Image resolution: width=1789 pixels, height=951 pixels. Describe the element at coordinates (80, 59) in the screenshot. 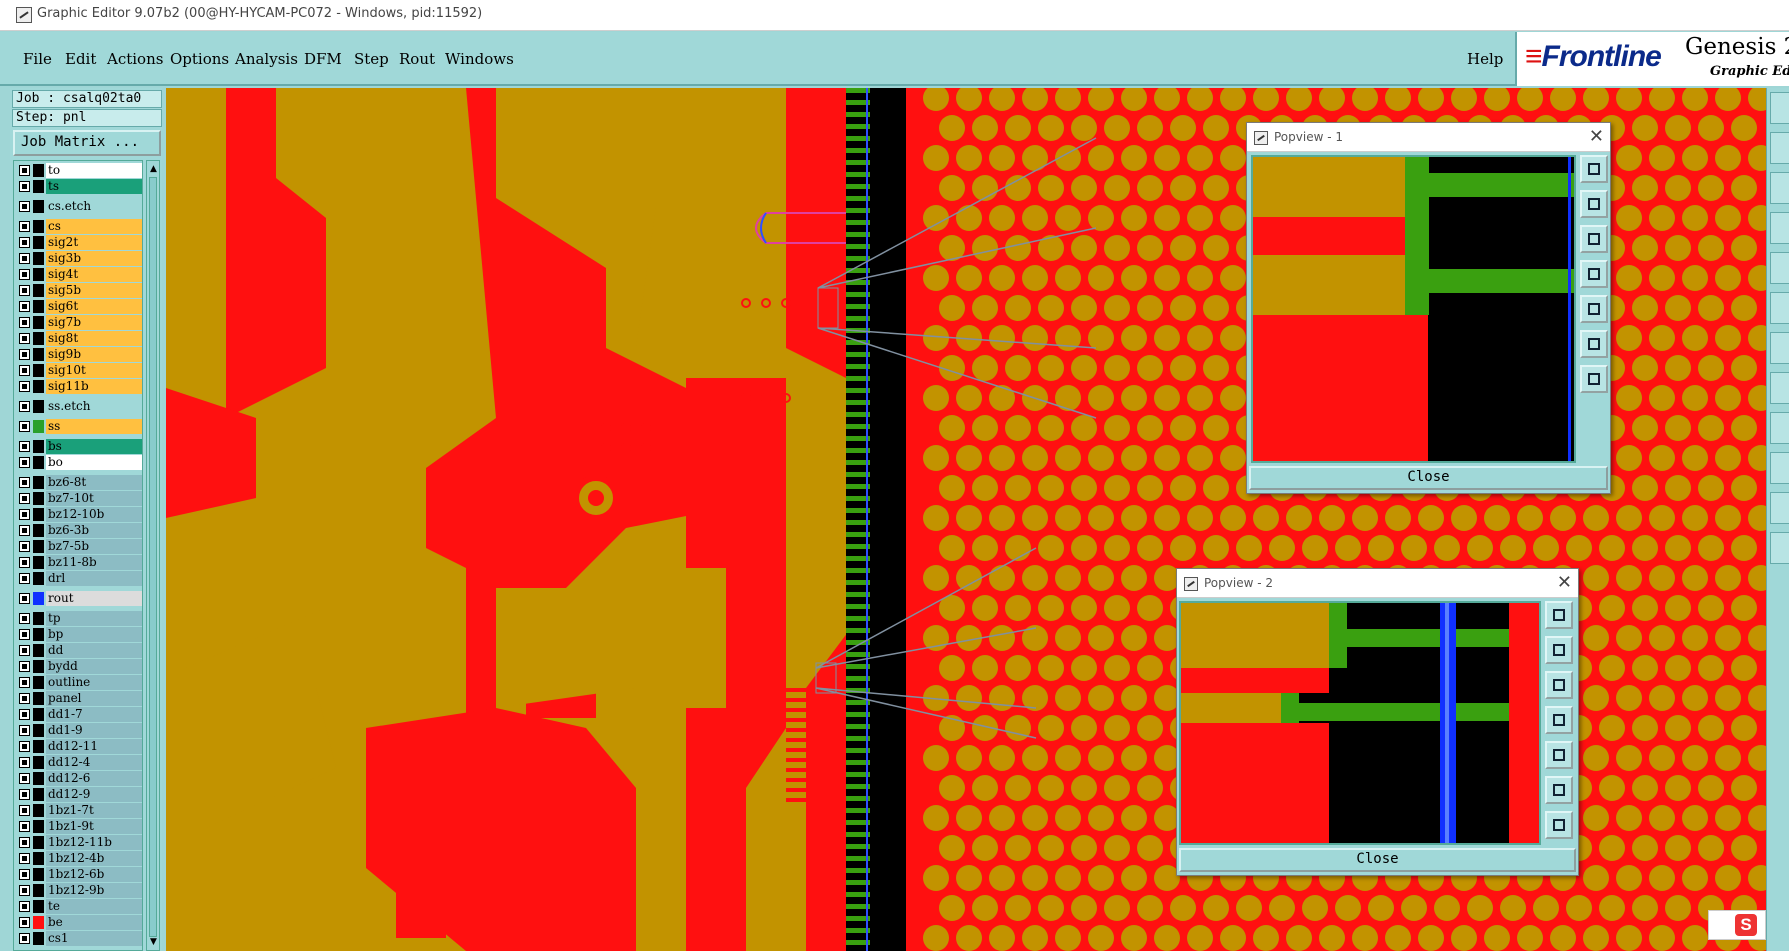

I see `menu-edit: Edit` at that location.